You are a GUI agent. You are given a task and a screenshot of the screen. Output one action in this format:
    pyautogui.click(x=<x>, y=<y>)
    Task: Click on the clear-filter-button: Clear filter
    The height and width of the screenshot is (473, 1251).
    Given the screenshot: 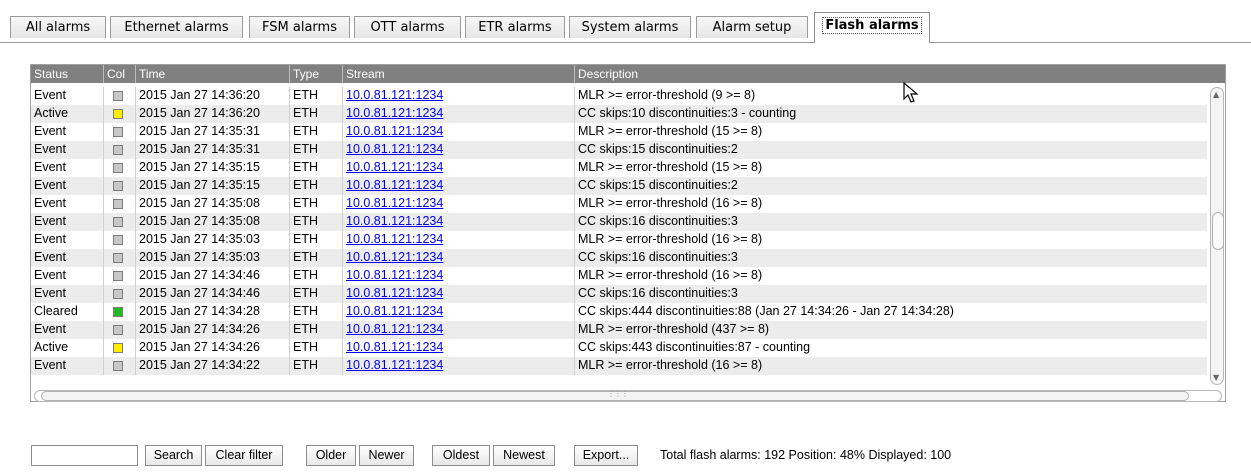 What is the action you would take?
    pyautogui.click(x=244, y=455)
    